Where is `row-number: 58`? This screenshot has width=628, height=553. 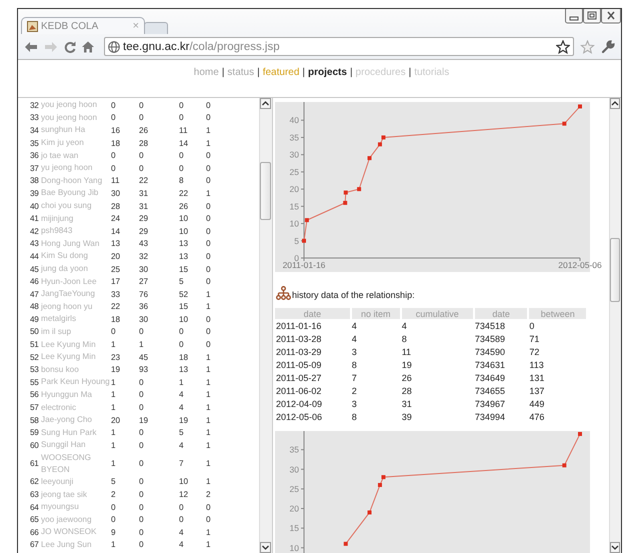 row-number: 58 is located at coordinates (35, 420).